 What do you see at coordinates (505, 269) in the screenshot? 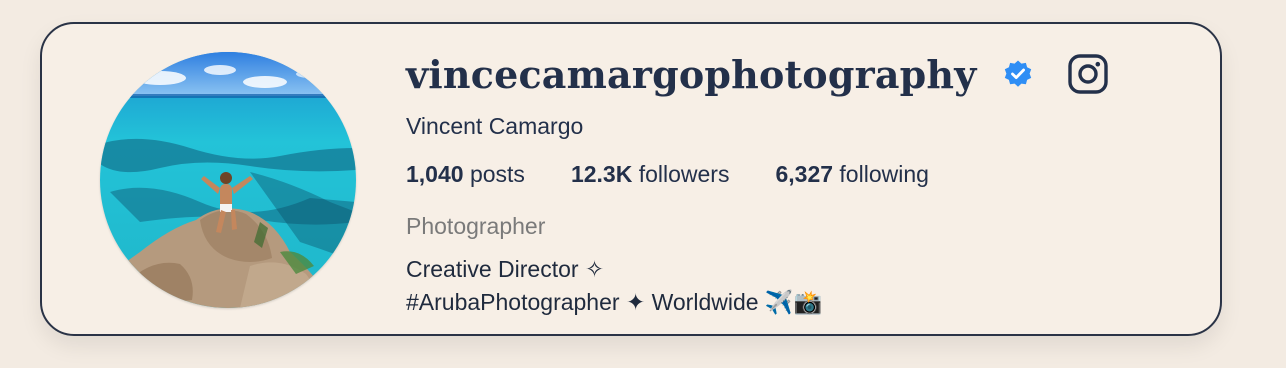
I see `bio-line-1: Creative Director ✧` at bounding box center [505, 269].